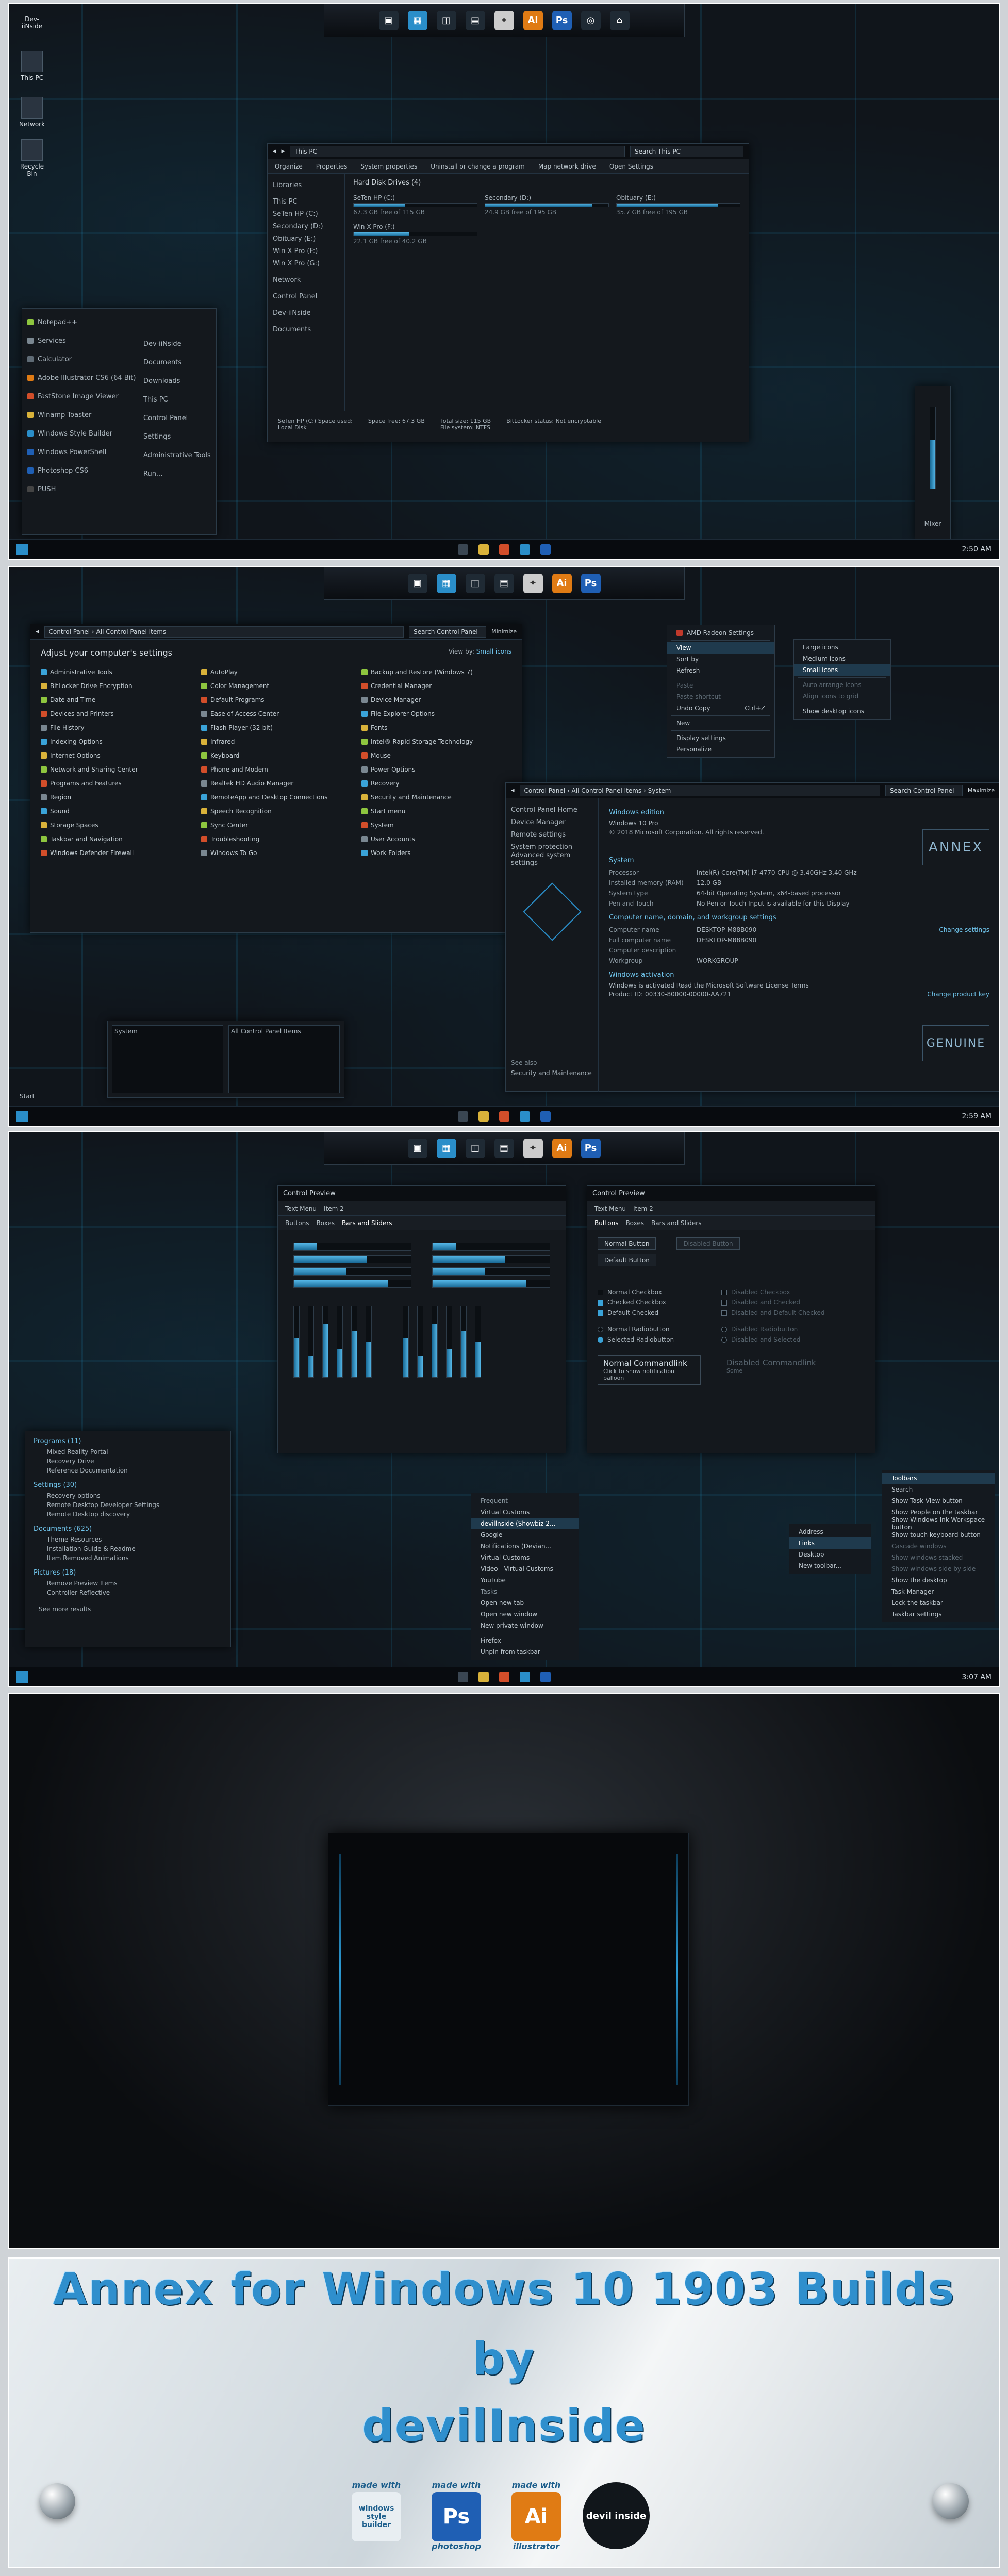 This screenshot has width=1008, height=2576. I want to click on cp-item: Mouse, so click(436, 755).